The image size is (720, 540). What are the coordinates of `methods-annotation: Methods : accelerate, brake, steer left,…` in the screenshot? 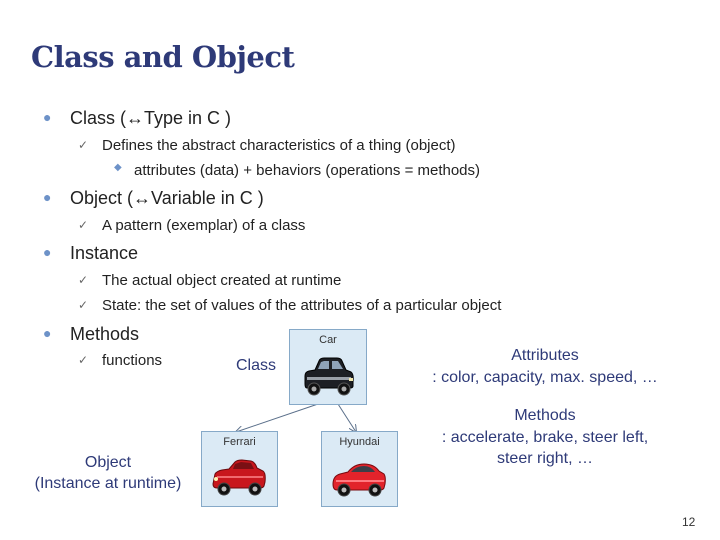 It's located at (545, 437).